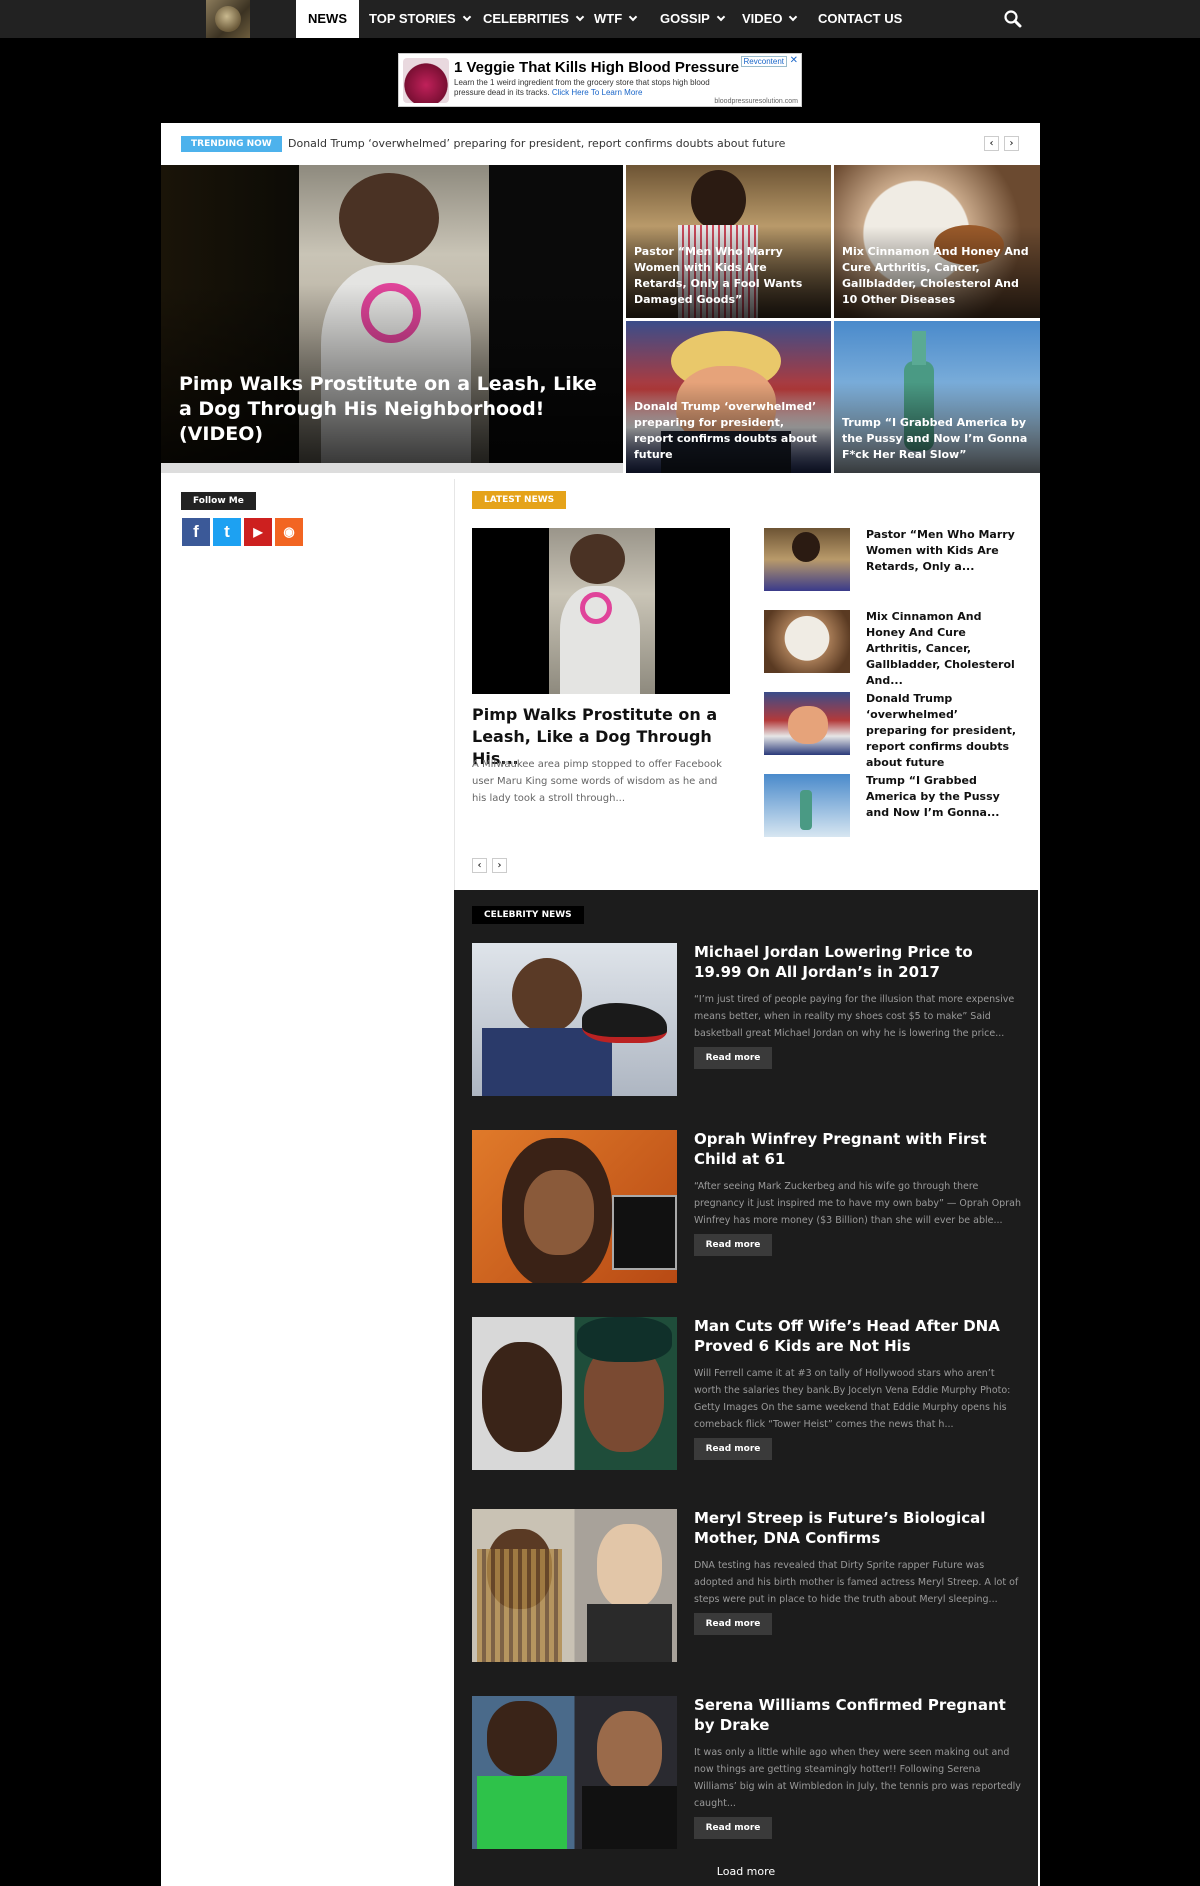 This screenshot has width=1200, height=1886. I want to click on facebook-icon: f, so click(196, 532).